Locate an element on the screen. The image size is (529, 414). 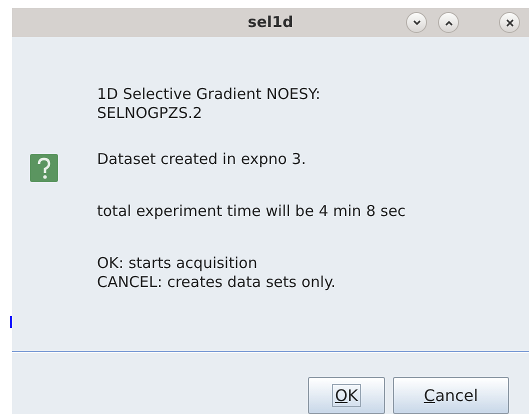
message-text: total experiment time will be 4 min 8 sec is located at coordinates (251, 211).